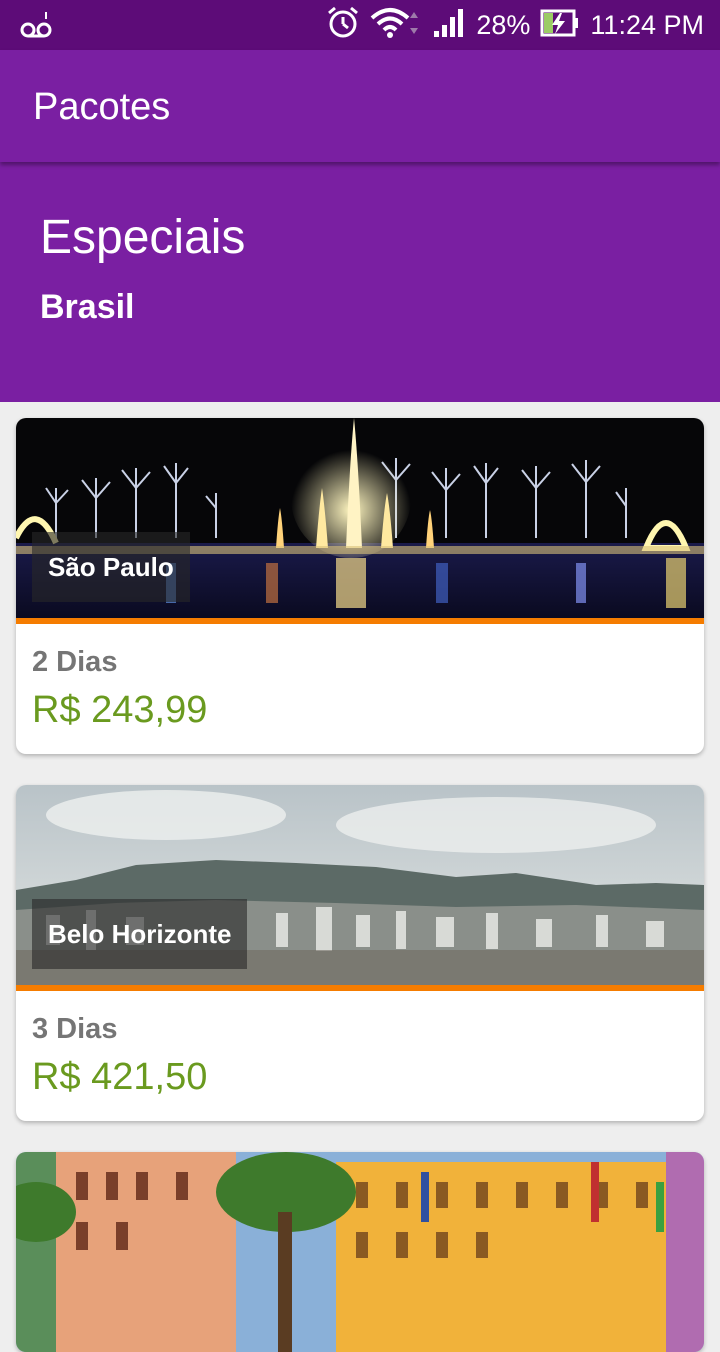 This screenshot has width=720, height=1352. Describe the element at coordinates (111, 567) in the screenshot. I see `city-label: São Paulo` at that location.